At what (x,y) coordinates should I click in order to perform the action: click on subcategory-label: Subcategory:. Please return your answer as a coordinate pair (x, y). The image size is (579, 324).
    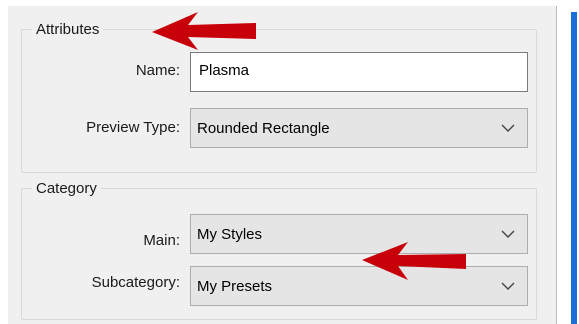
    Looking at the image, I should click on (135, 282).